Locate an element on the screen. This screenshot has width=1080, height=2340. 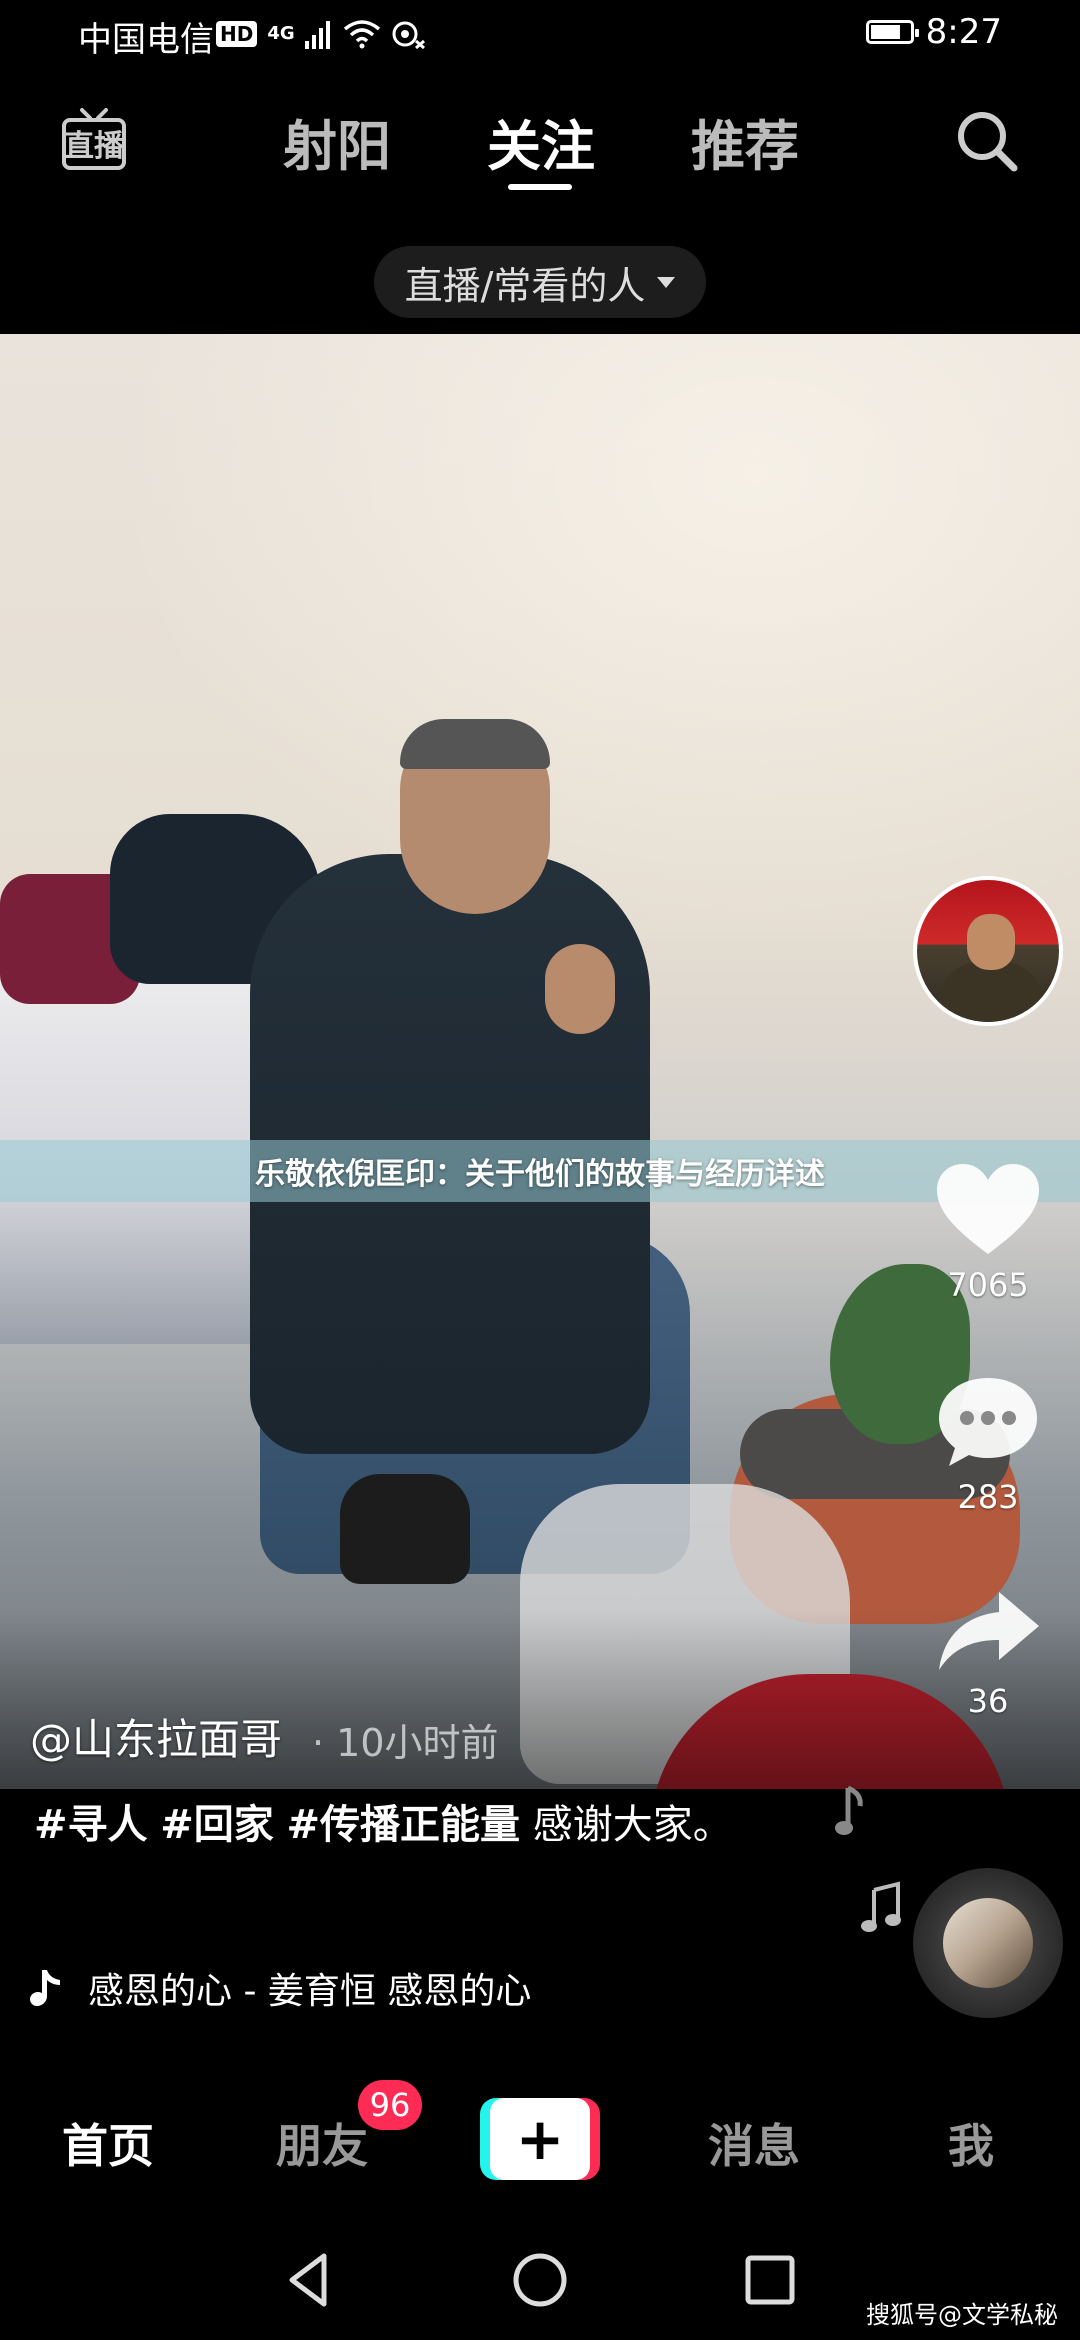
live-icon-label: 直播 is located at coordinates (94, 146).